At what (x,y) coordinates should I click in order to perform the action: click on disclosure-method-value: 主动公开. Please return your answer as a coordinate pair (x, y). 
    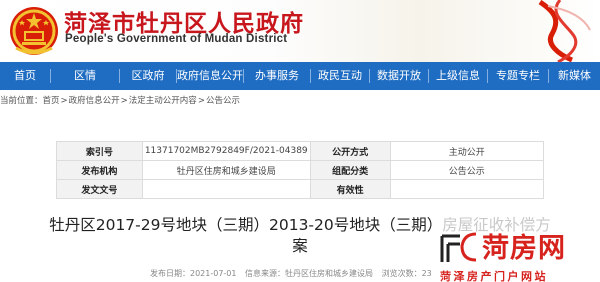
    Looking at the image, I should click on (467, 151).